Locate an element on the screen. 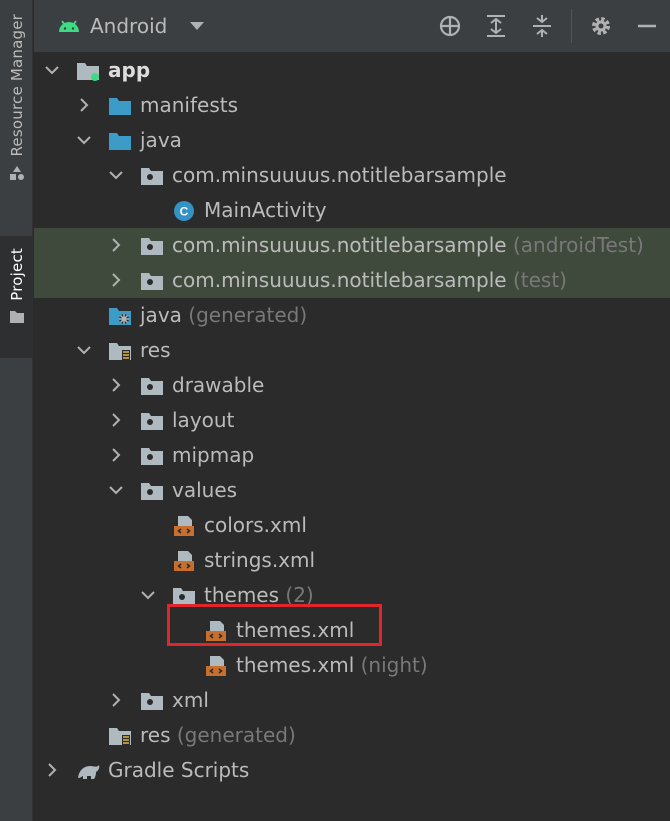 The height and width of the screenshot is (821, 670). expand-all-button is located at coordinates (496, 26).